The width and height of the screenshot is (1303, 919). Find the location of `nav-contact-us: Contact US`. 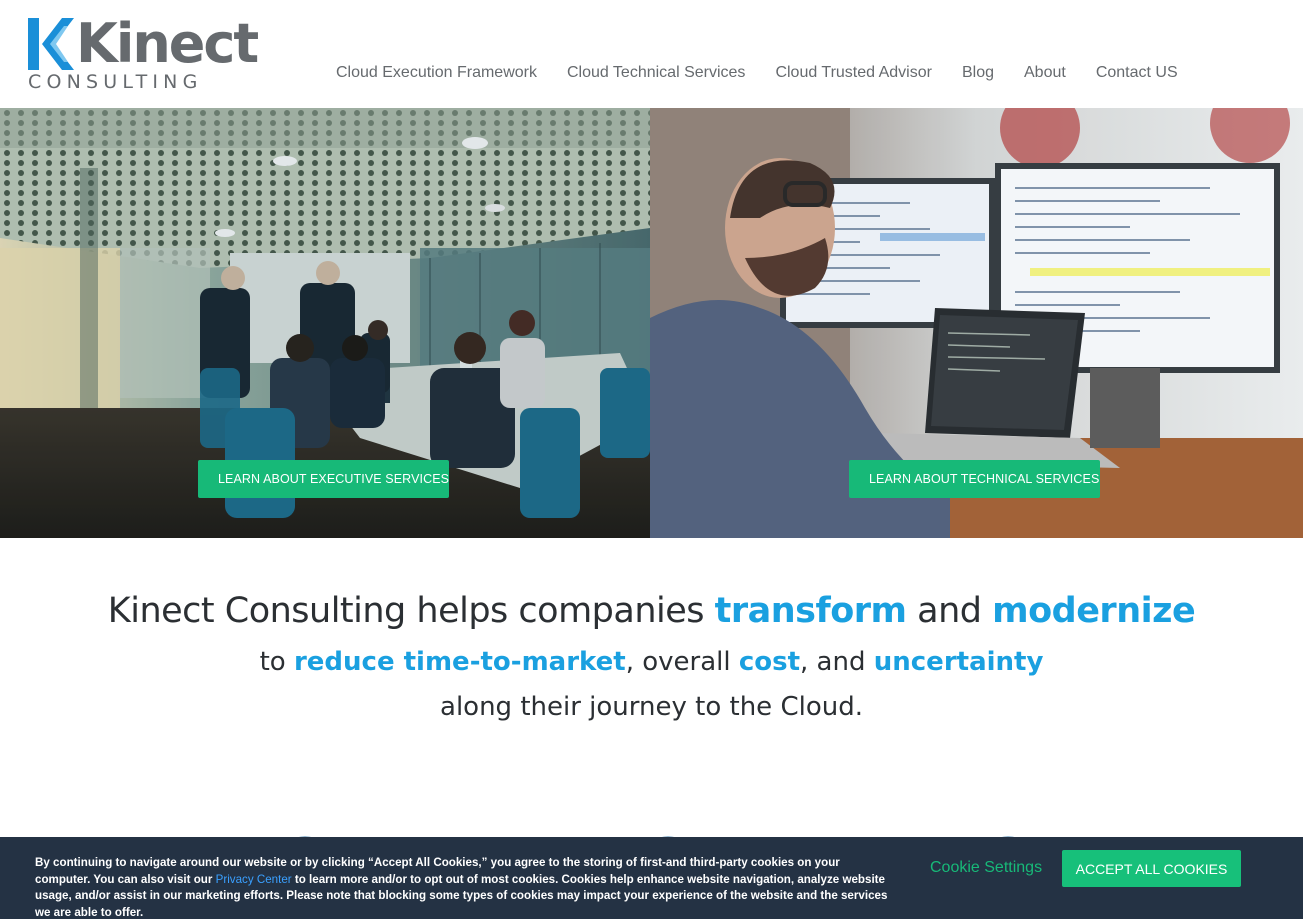

nav-contact-us: Contact US is located at coordinates (1137, 73).